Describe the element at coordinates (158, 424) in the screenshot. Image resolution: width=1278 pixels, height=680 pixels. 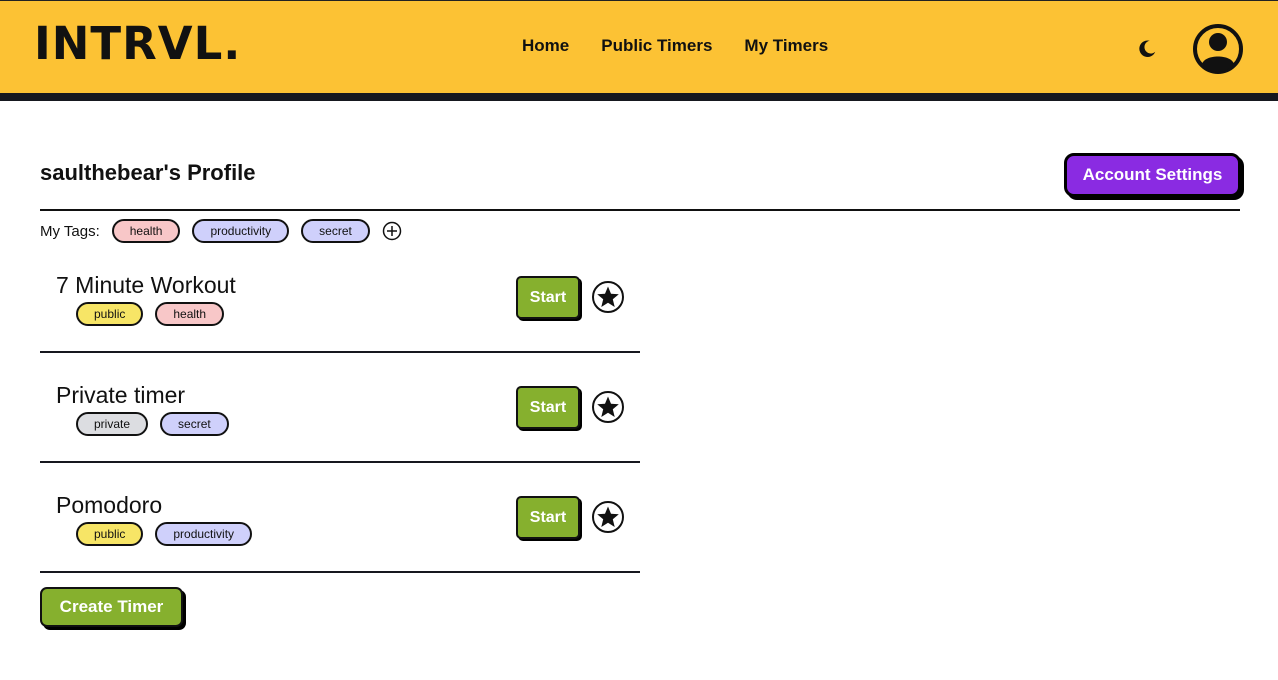
I see `timer-tags: private secret` at that location.